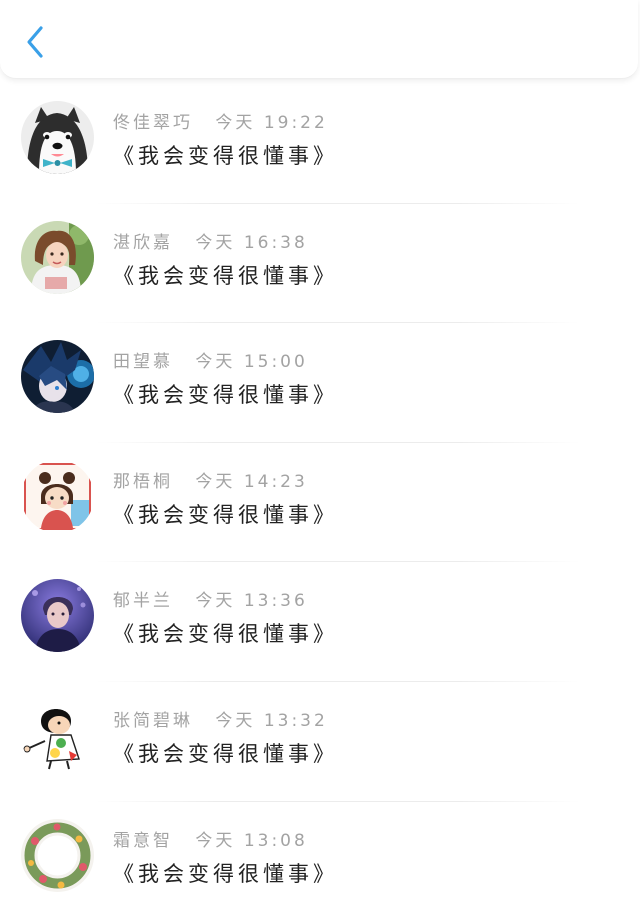  I want to click on message-time: 13:36, so click(275, 601).